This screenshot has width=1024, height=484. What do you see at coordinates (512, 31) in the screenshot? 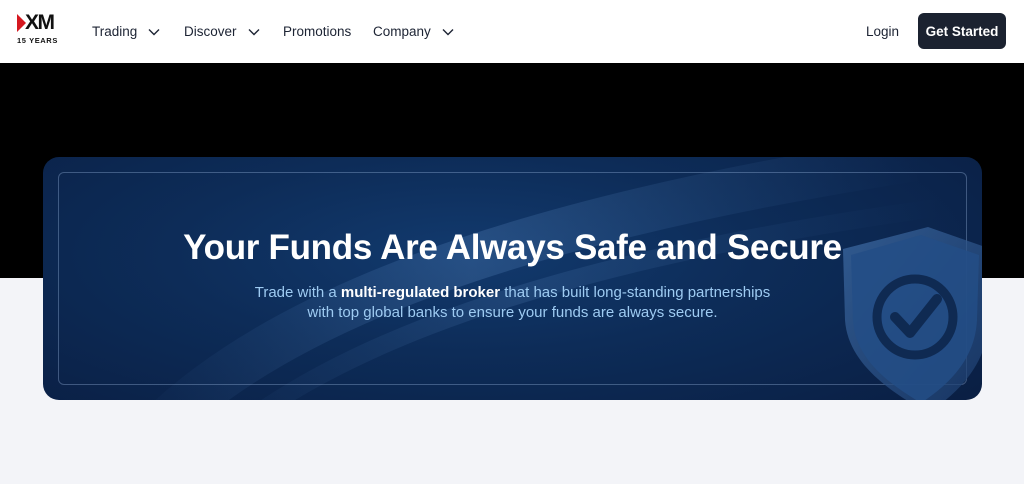
I see `site-header: XM 15 YEARS Trading Discover Promotions` at bounding box center [512, 31].